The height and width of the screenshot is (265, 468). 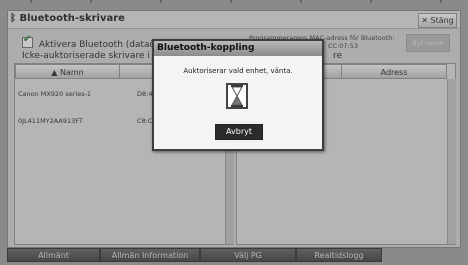 I want to click on hourglass-icon-graphic, so click(x=237, y=96).